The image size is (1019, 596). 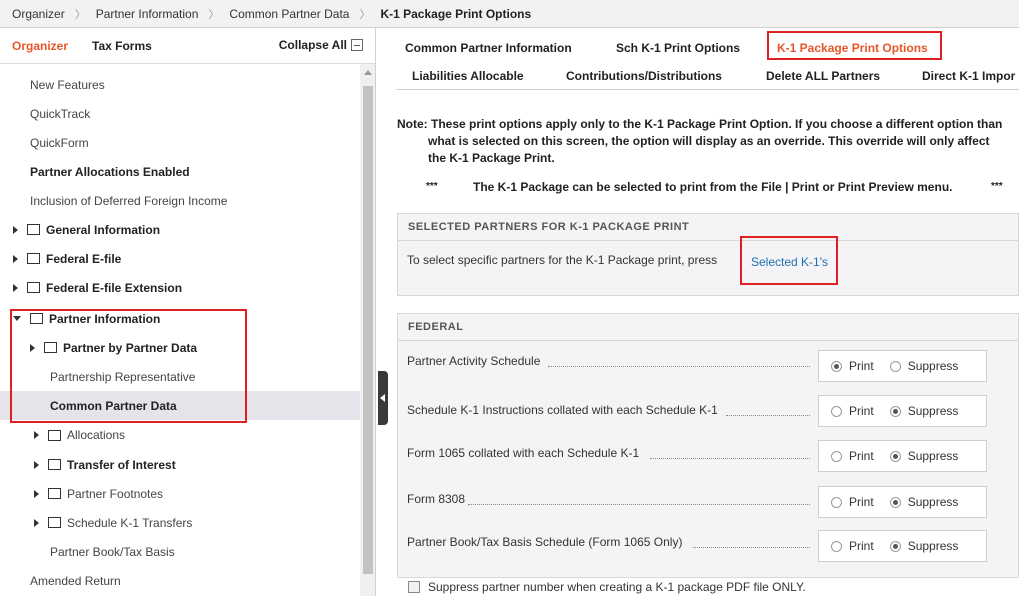 I want to click on sidebar-item-label: Transfer of Interest, so click(x=121, y=464).